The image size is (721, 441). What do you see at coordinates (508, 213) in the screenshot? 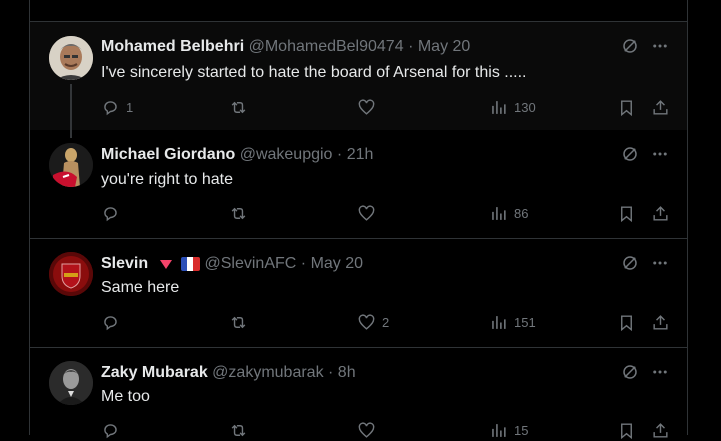
I see `views-button: 86` at bounding box center [508, 213].